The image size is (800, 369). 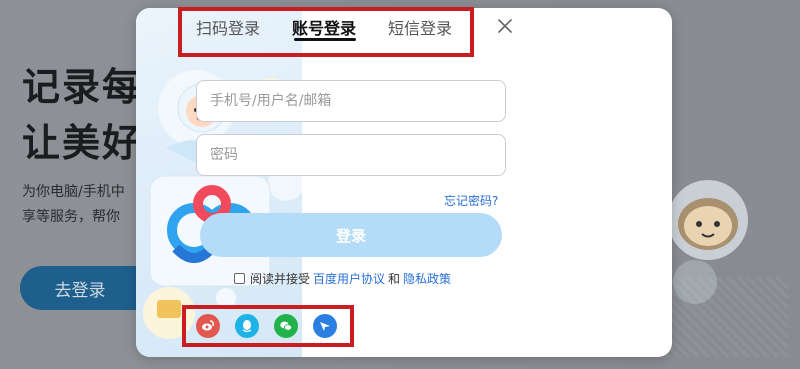 What do you see at coordinates (708, 220) in the screenshot?
I see `mascot-illustration` at bounding box center [708, 220].